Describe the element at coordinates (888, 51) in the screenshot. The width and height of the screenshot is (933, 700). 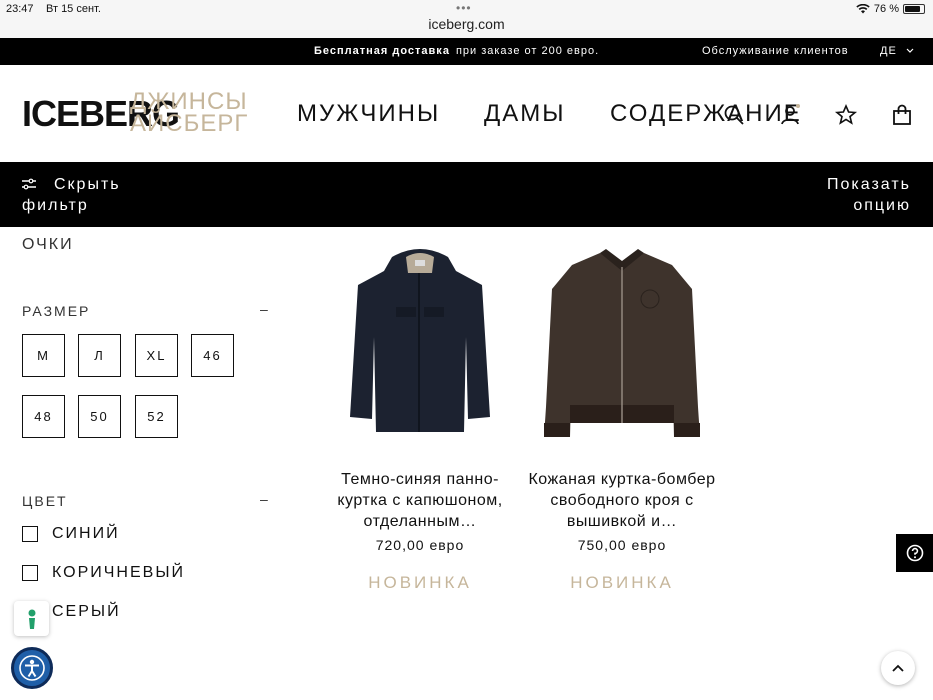
I see `language-label: ДЕ` at that location.